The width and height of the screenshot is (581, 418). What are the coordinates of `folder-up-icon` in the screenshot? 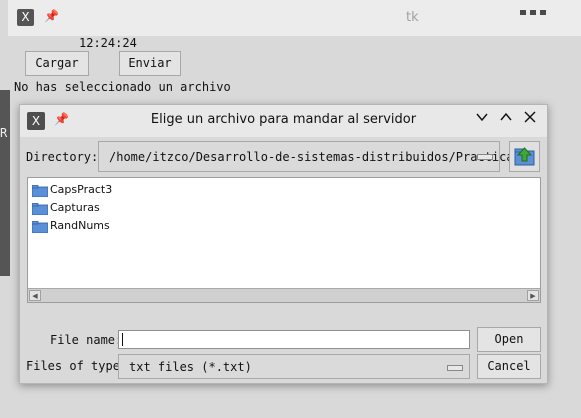 It's located at (524, 156).